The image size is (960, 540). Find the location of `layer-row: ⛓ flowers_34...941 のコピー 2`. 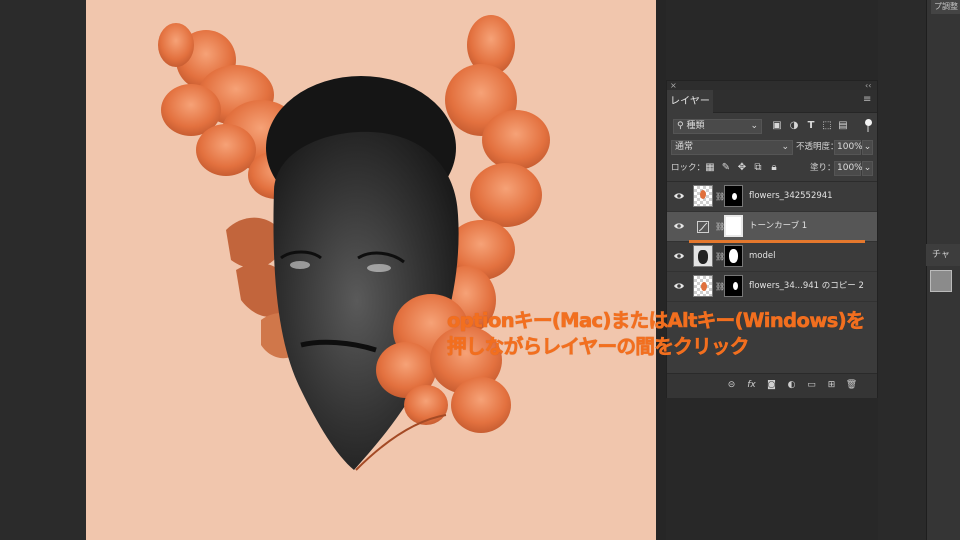

layer-row: ⛓ flowers_34...941 のコピー 2 is located at coordinates (772, 287).